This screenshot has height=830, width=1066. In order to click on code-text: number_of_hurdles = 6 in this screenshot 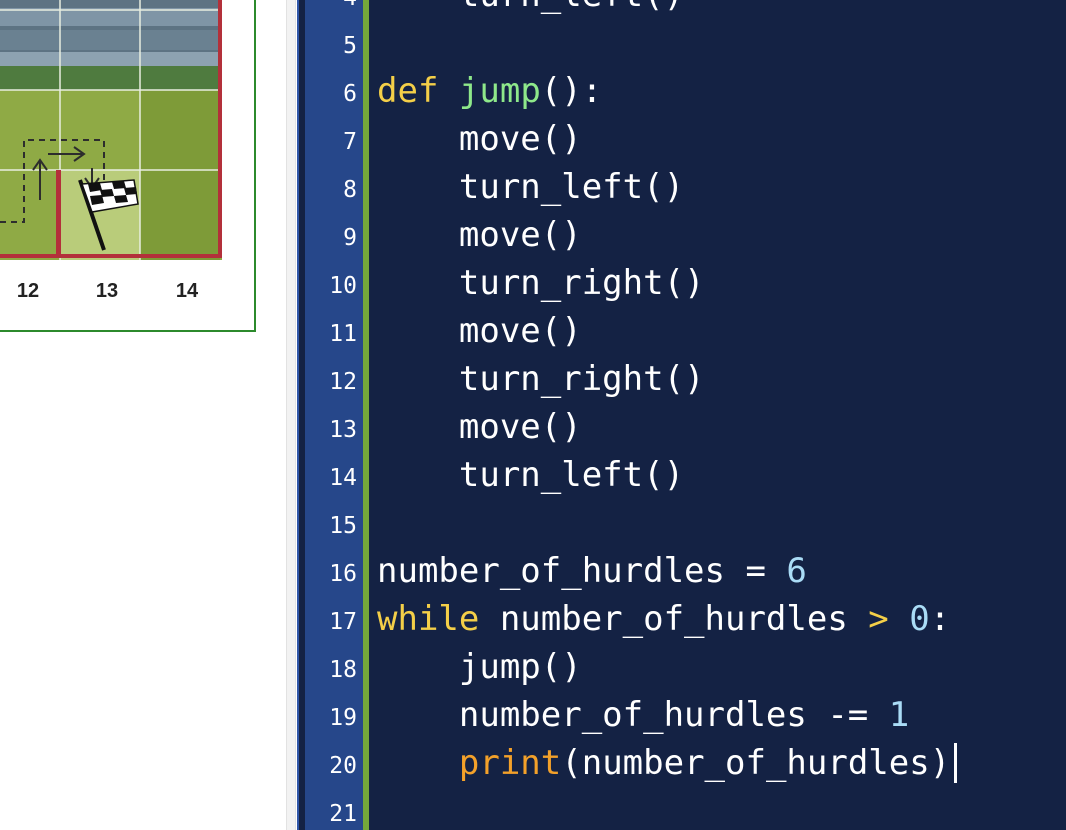, I will do `click(592, 571)`.